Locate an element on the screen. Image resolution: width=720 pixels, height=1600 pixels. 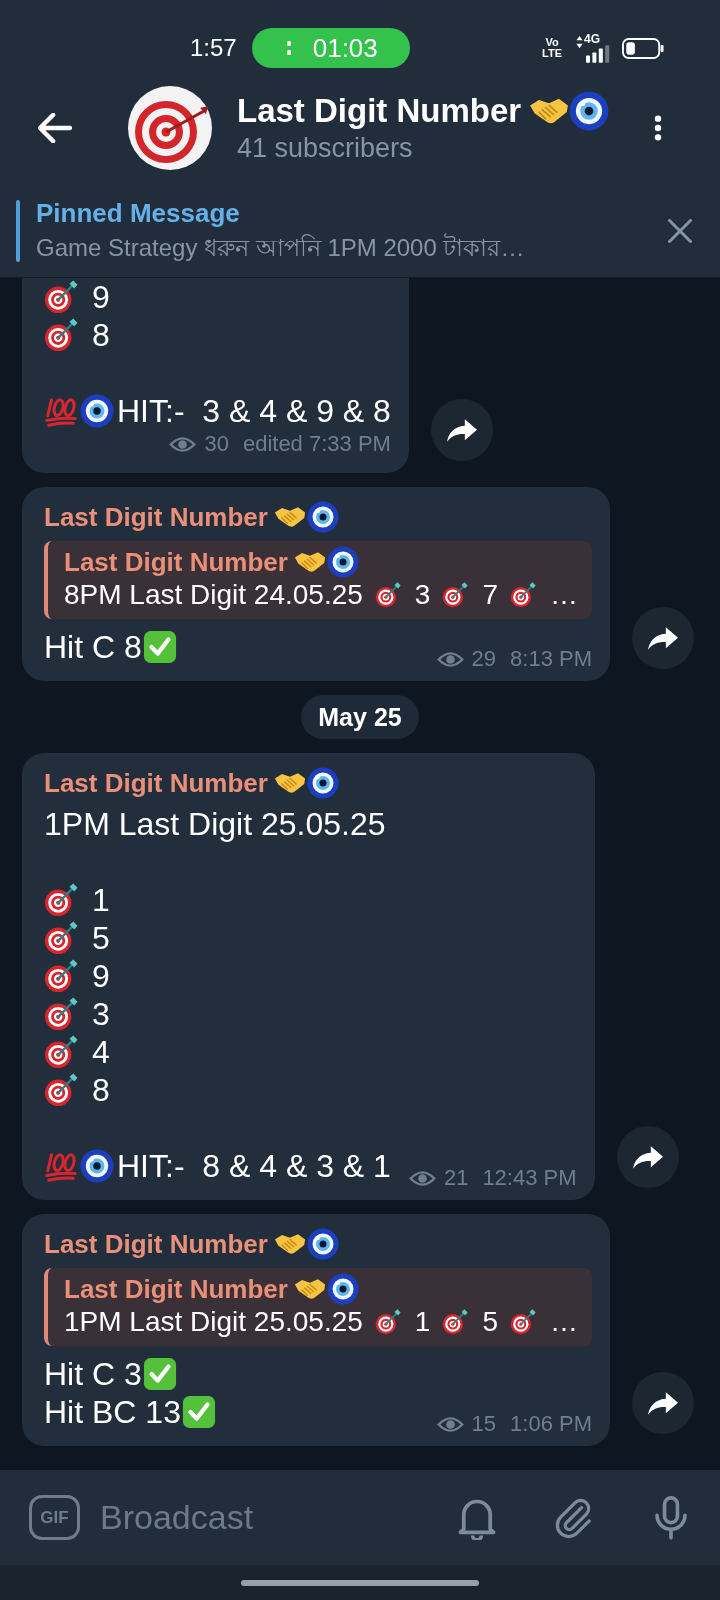
target-avatar-icon is located at coordinates (170, 128).